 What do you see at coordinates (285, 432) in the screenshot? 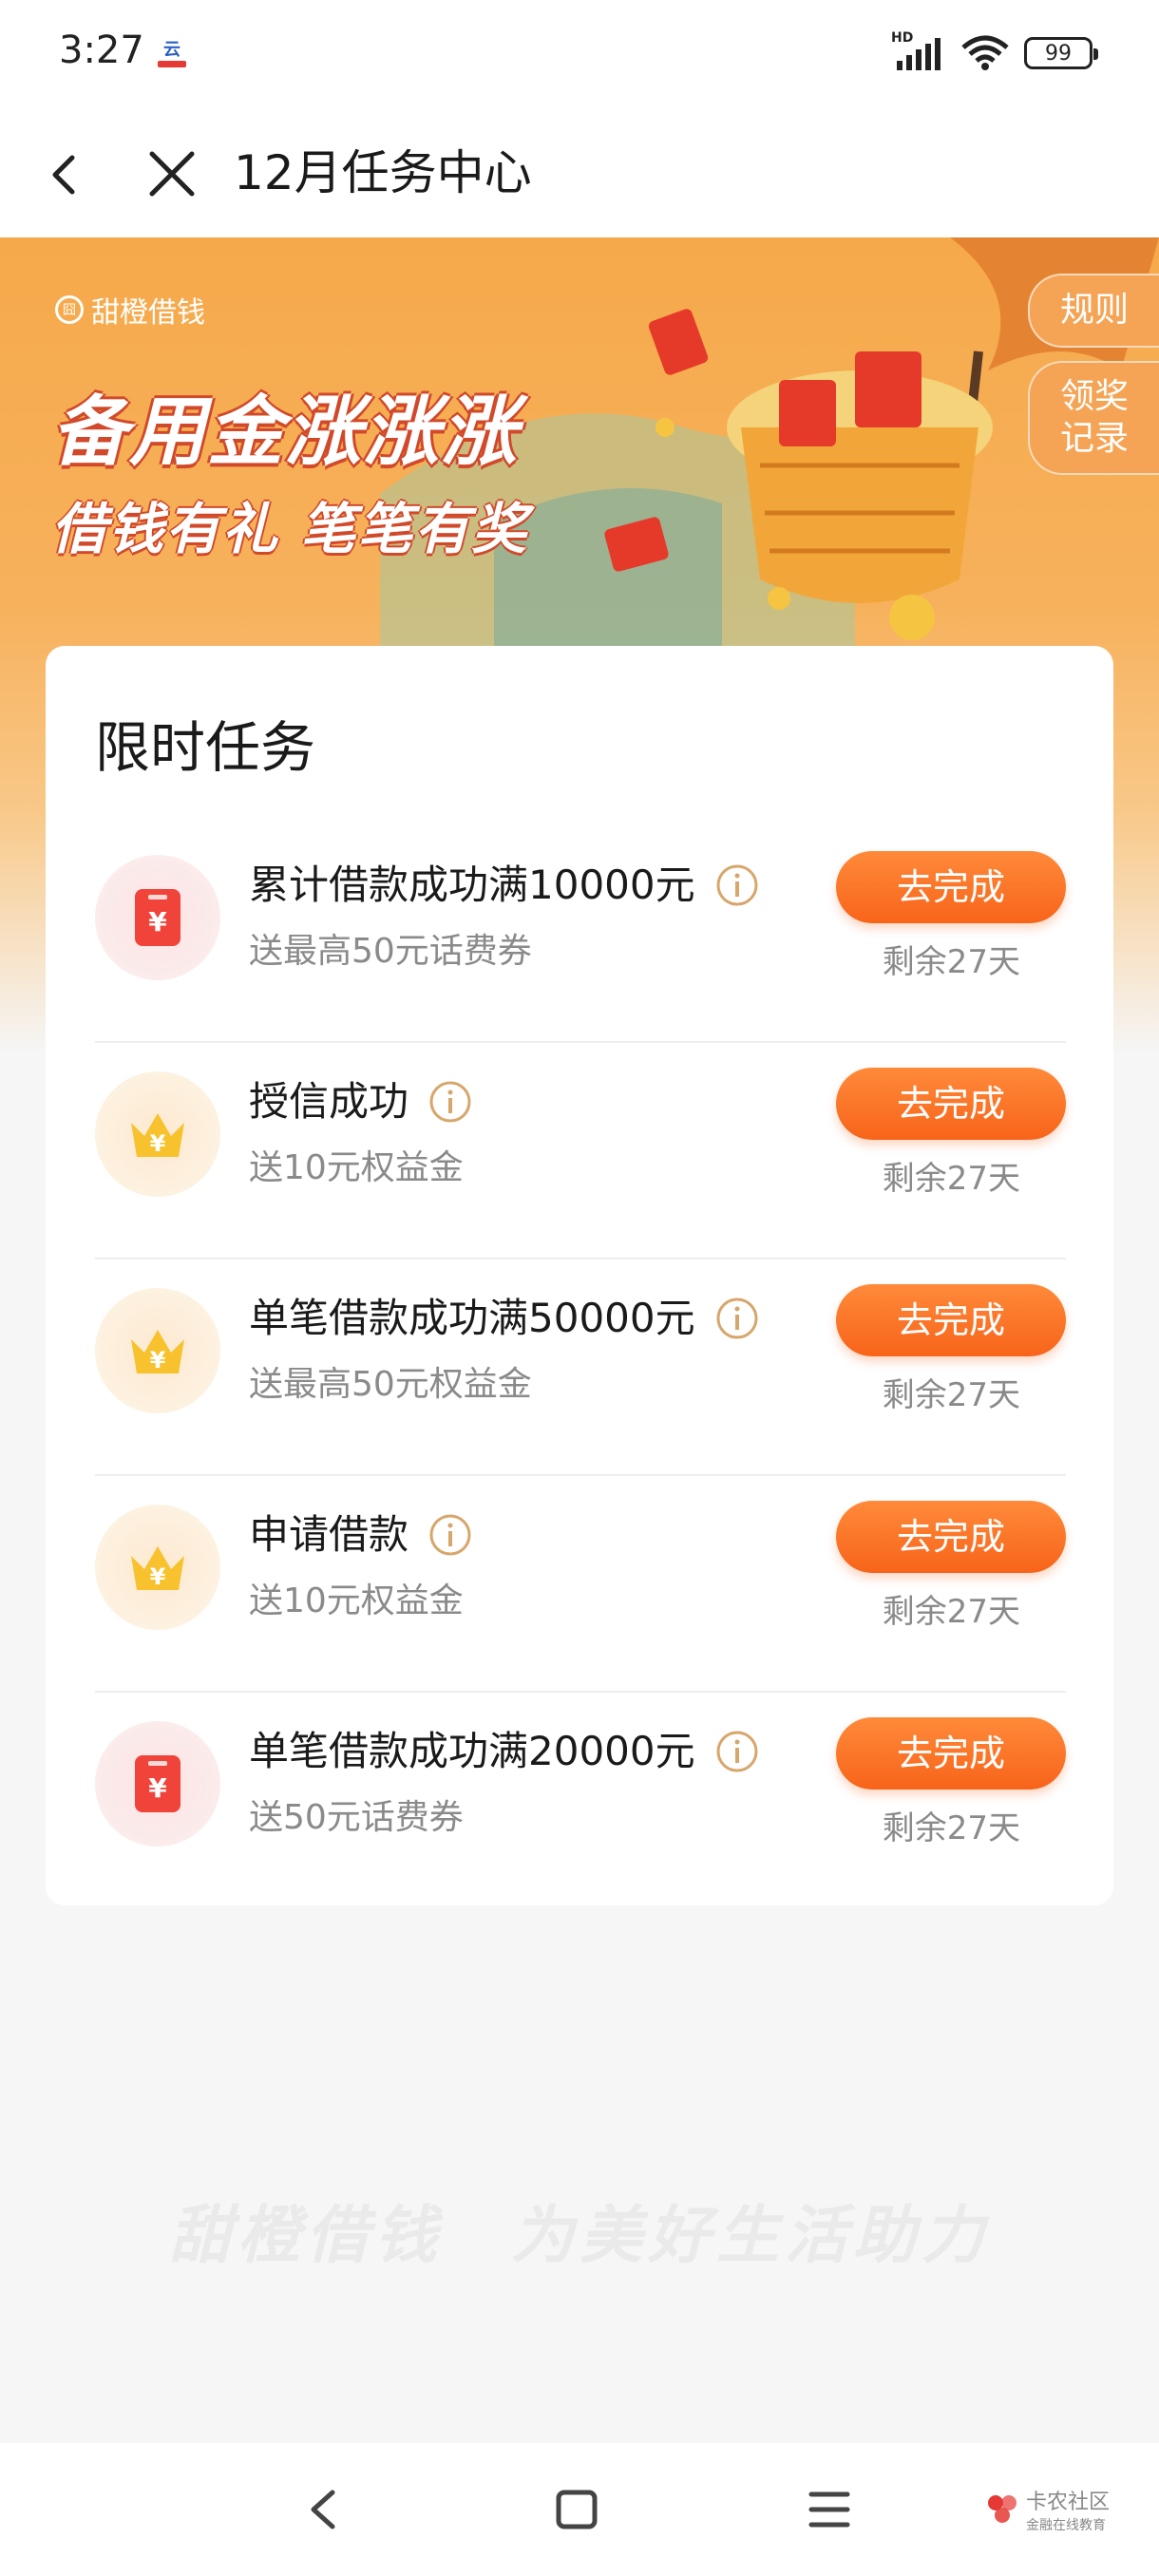
I see `banner-headline: 备用金涨涨涨` at bounding box center [285, 432].